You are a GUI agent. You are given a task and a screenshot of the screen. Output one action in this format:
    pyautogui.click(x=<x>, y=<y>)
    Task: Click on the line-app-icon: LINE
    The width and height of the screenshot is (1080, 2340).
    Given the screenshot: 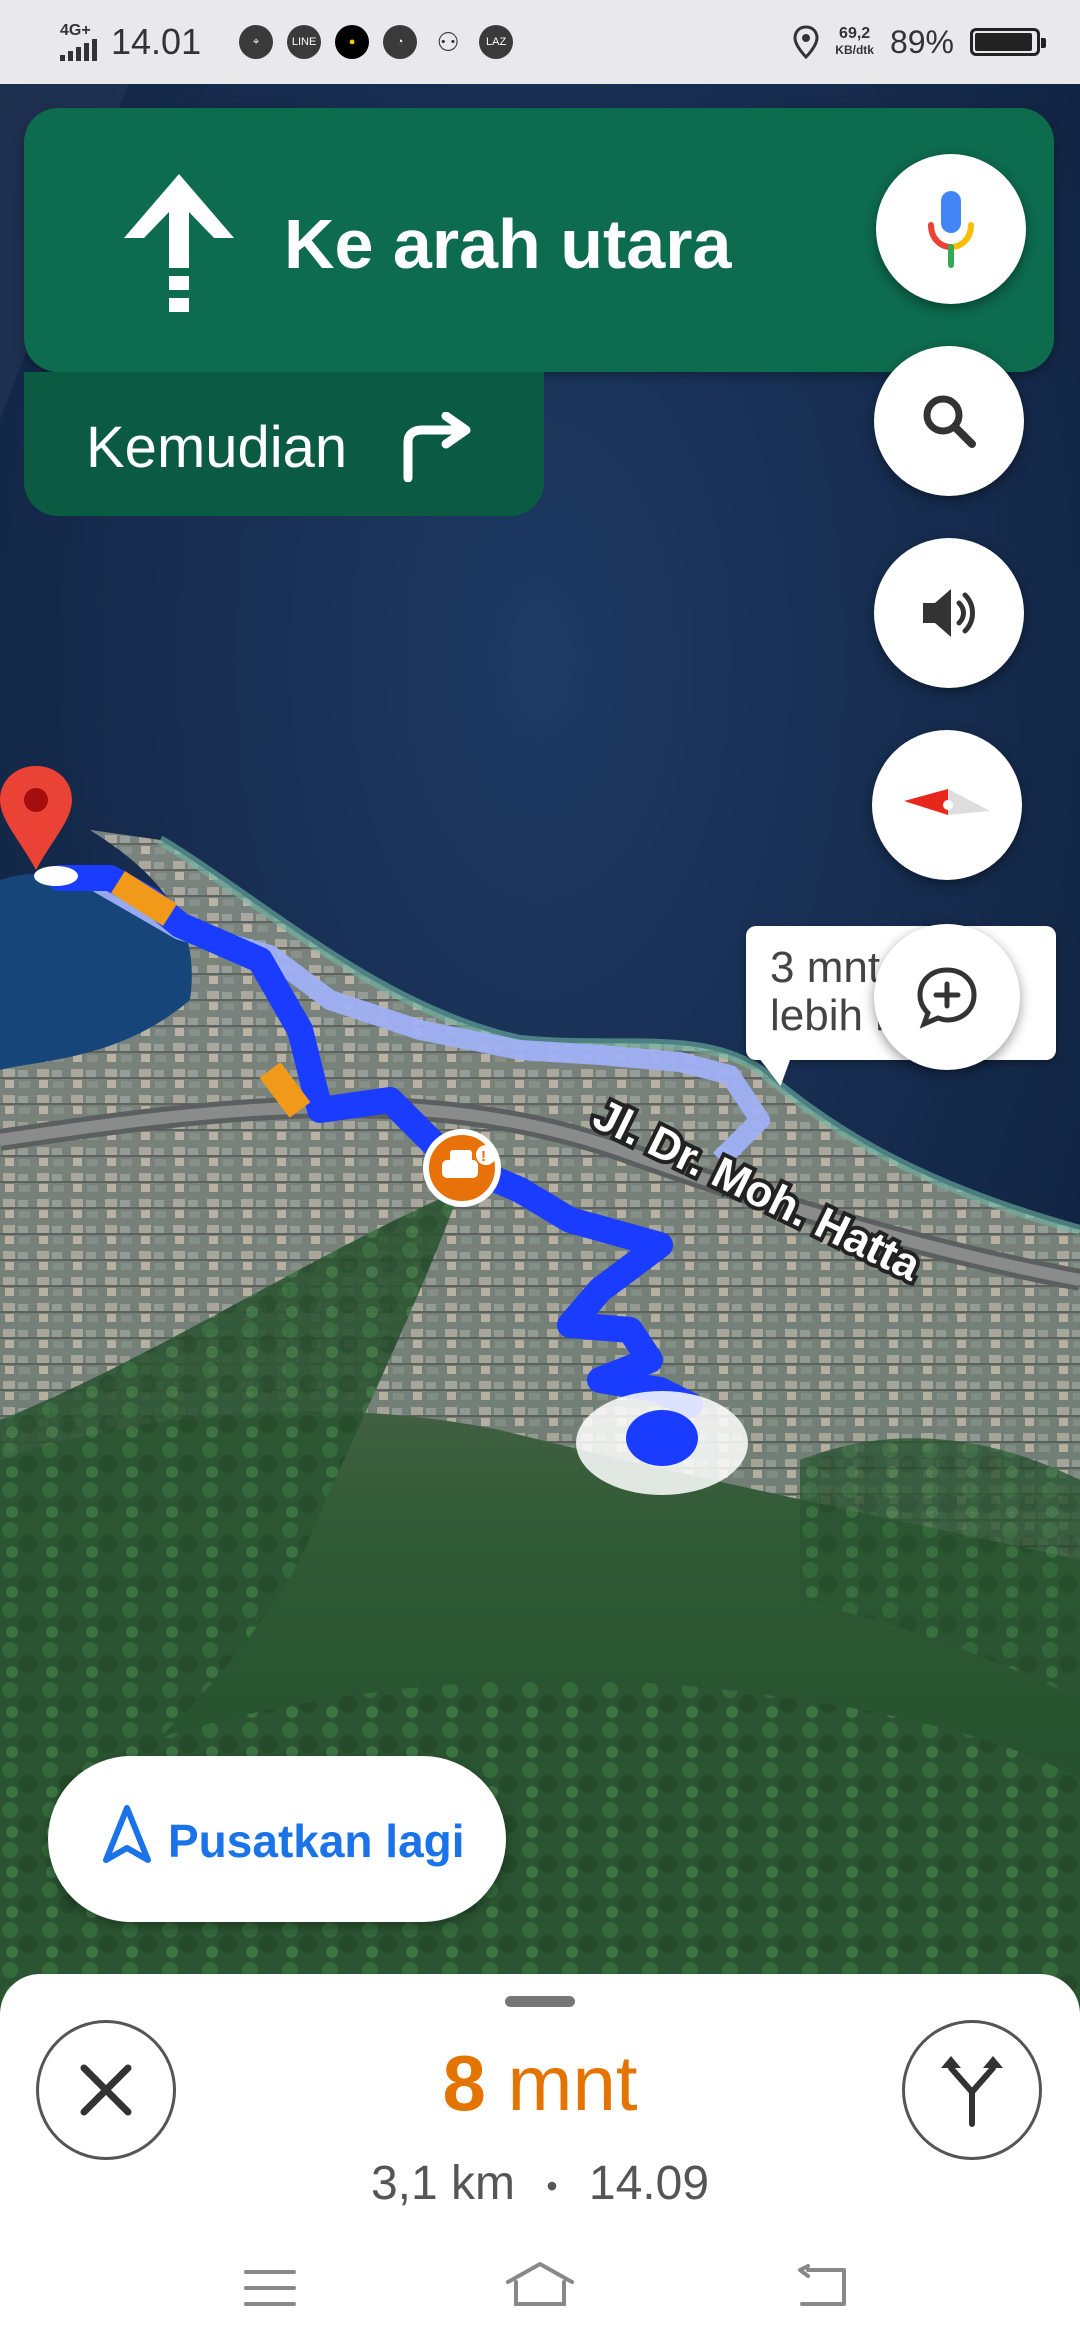 What is the action you would take?
    pyautogui.click(x=304, y=42)
    